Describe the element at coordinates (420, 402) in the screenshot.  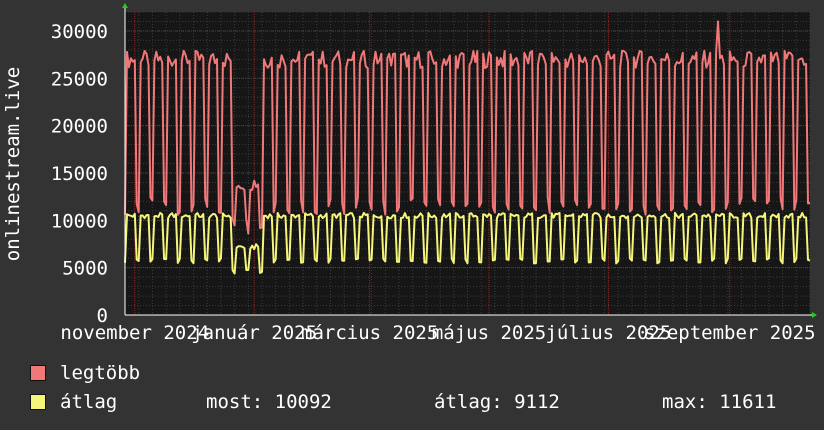
I see `legend-item-avg: átlag most: 10092 átlag: 9112 max: 11611` at that location.